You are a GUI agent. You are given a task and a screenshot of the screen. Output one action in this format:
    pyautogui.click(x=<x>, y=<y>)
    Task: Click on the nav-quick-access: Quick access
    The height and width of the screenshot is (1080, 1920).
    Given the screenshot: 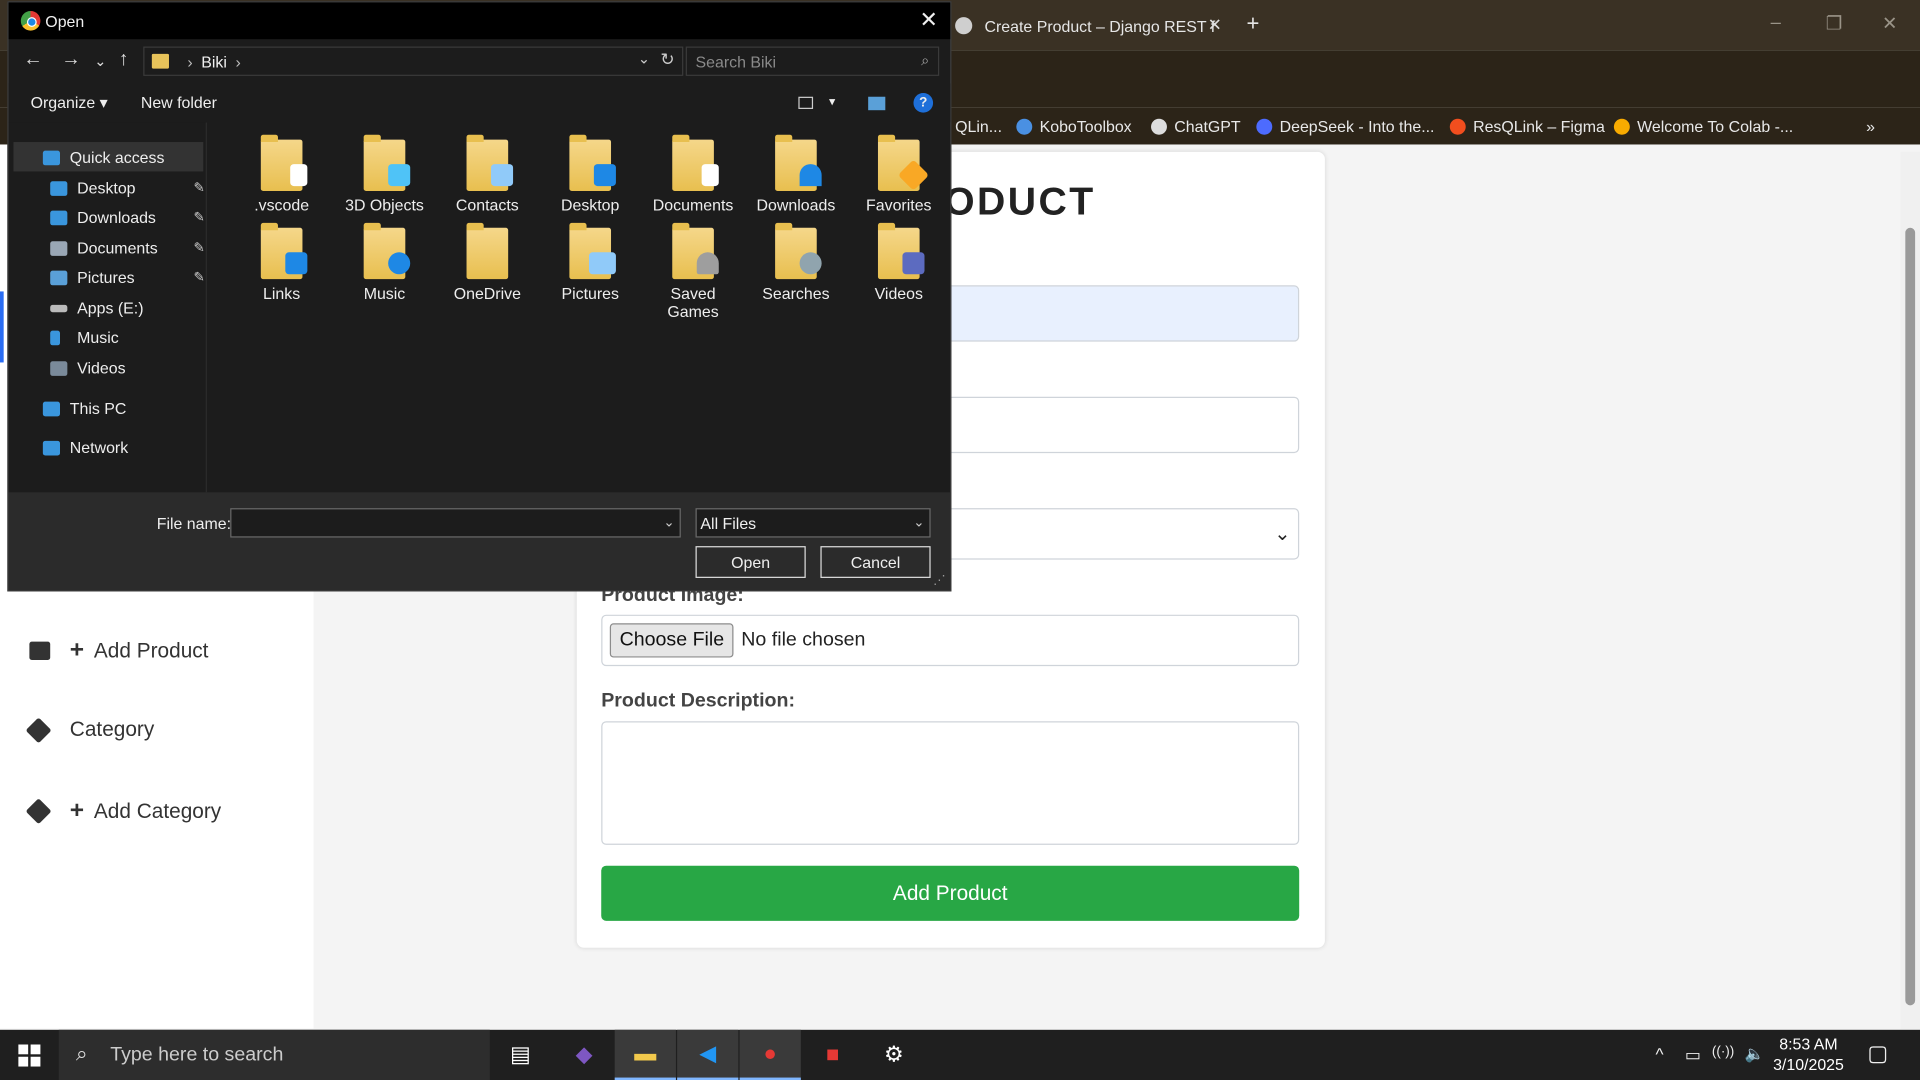 What is the action you would take?
    pyautogui.click(x=103, y=157)
    